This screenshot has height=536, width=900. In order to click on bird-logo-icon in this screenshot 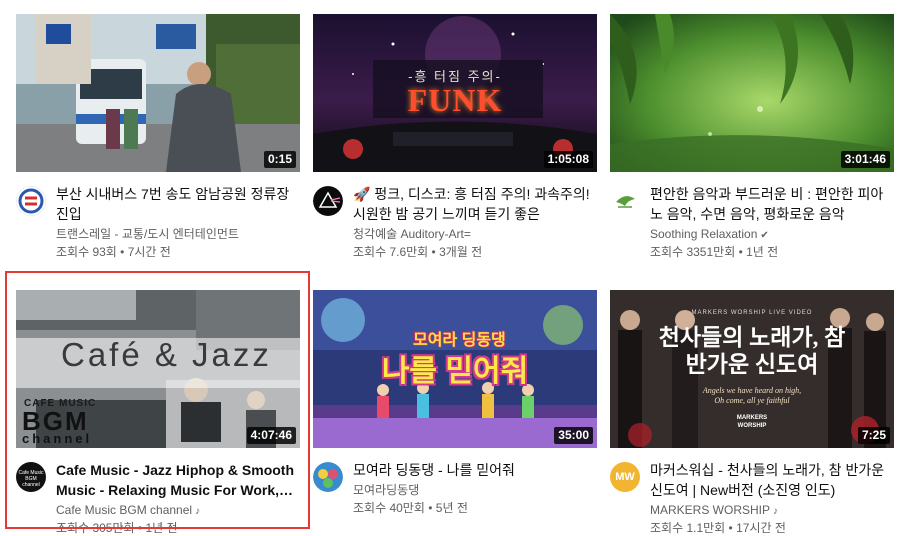, I will do `click(625, 201)`.